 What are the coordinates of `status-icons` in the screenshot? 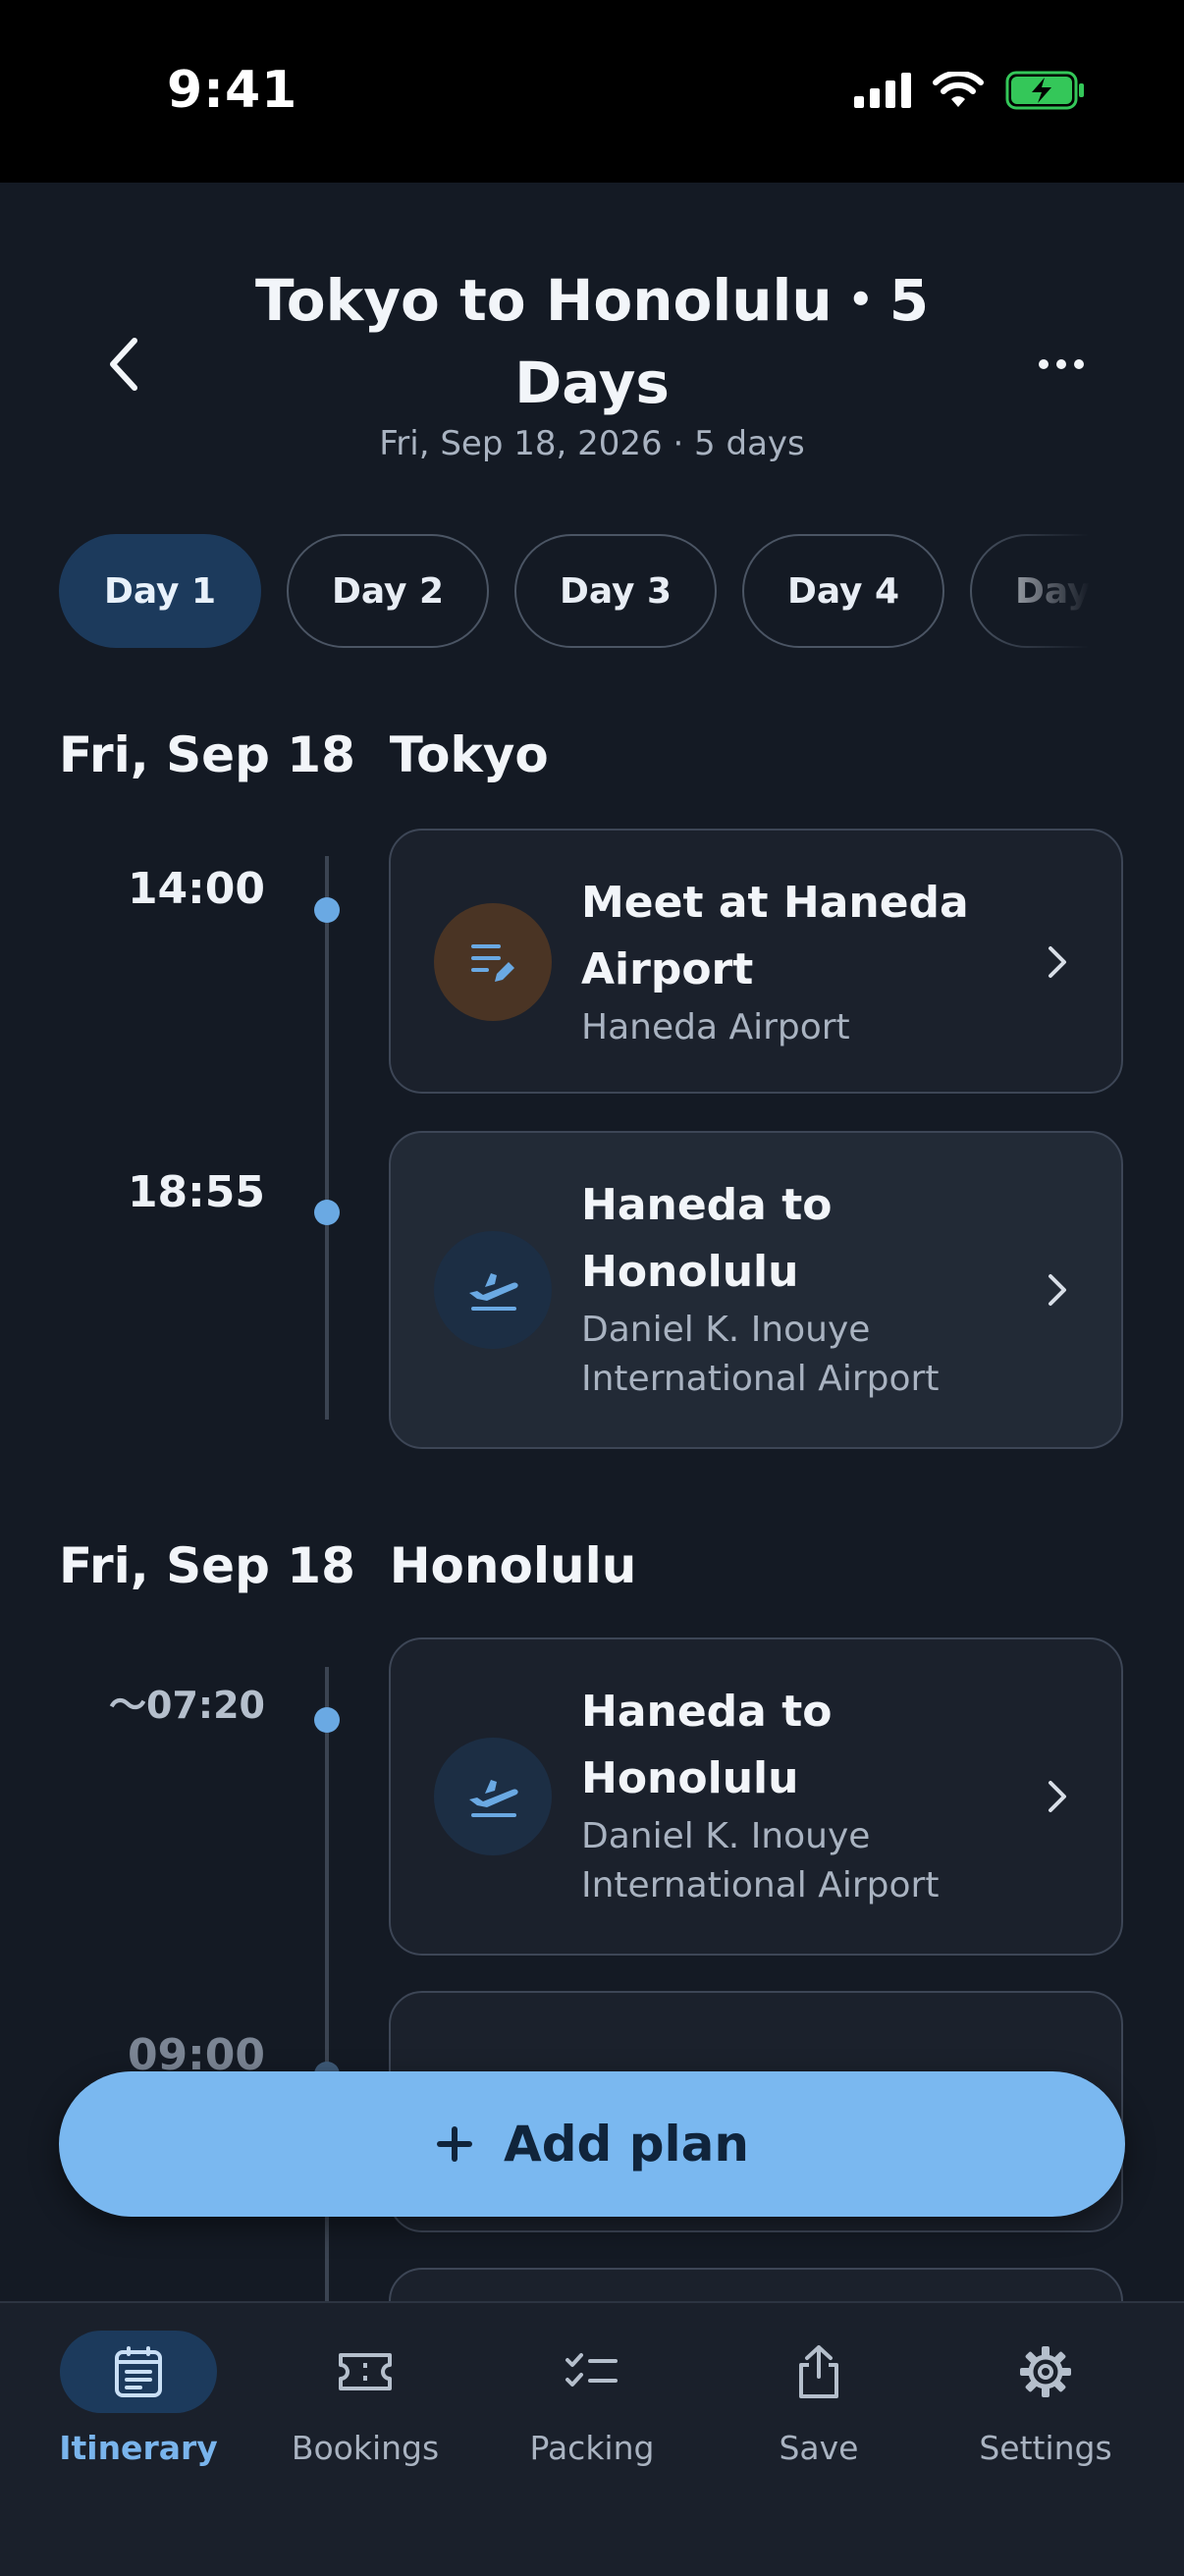 It's located at (970, 90).